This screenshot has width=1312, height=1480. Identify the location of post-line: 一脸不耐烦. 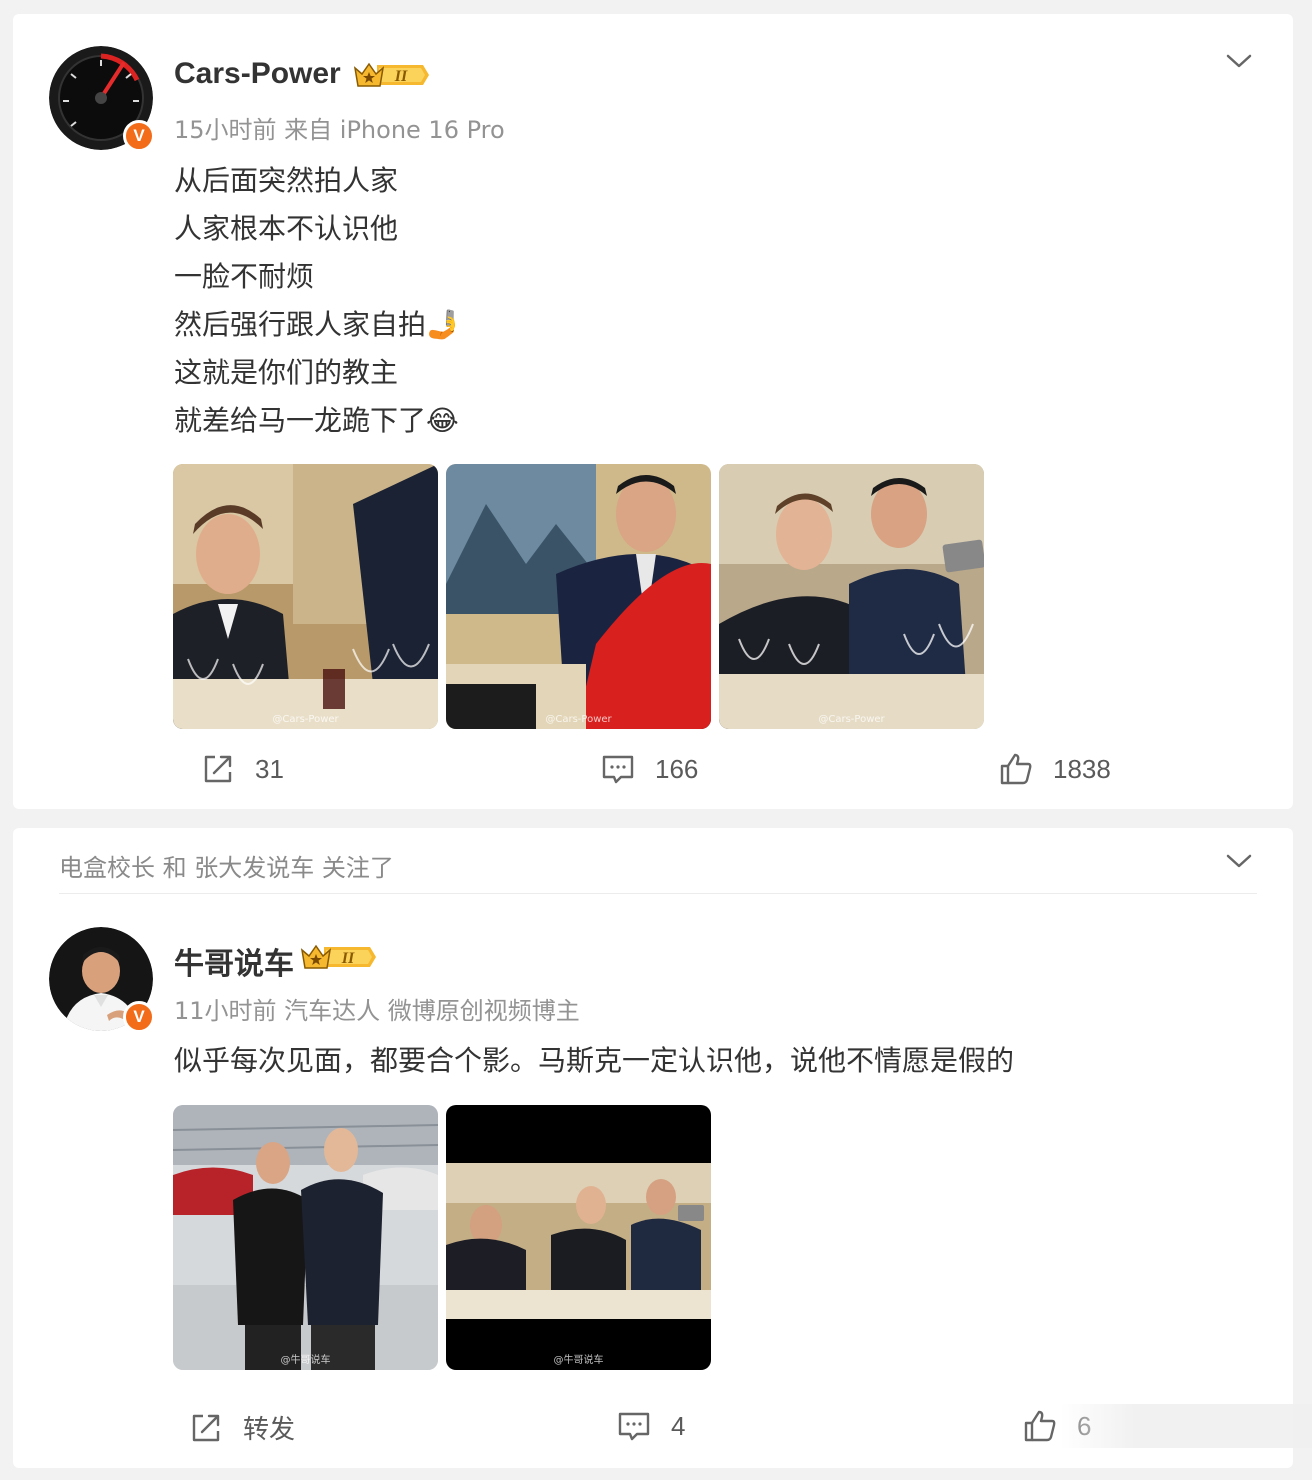
(244, 276).